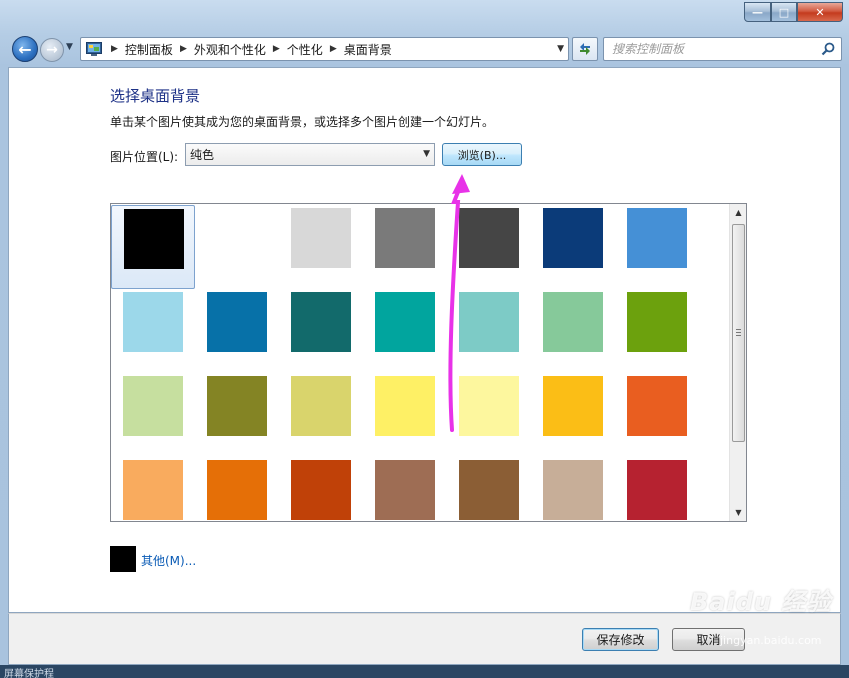 The width and height of the screenshot is (849, 678). I want to click on vertical-scrollbar: ▲ ▼, so click(737, 362).